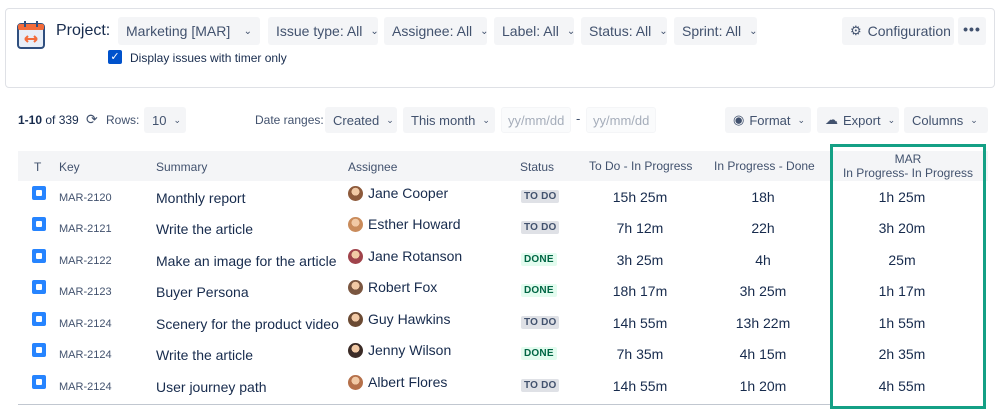 Image resolution: width=998 pixels, height=418 pixels. Describe the element at coordinates (319, 31) in the screenshot. I see `issue-type-filter-label: Issue type: All` at that location.